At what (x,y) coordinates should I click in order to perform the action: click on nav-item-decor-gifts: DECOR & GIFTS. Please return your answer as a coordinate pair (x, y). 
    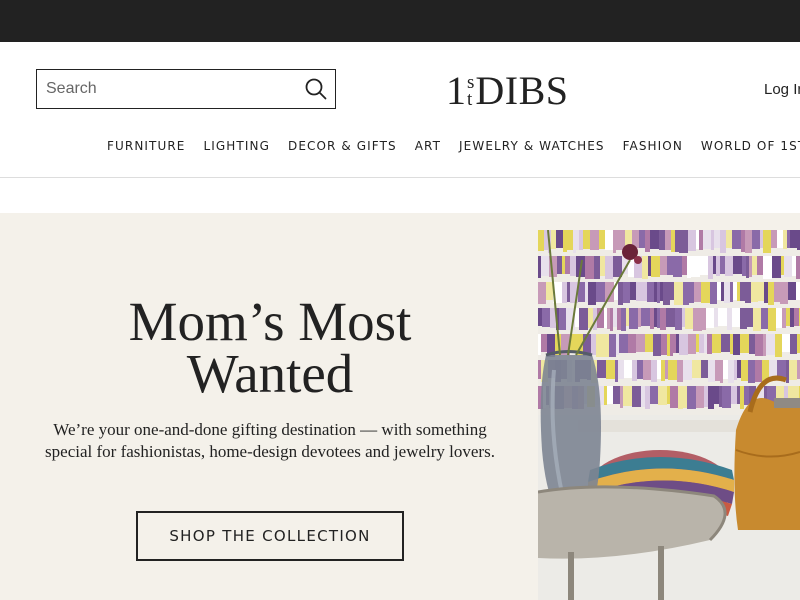
    Looking at the image, I should click on (342, 148).